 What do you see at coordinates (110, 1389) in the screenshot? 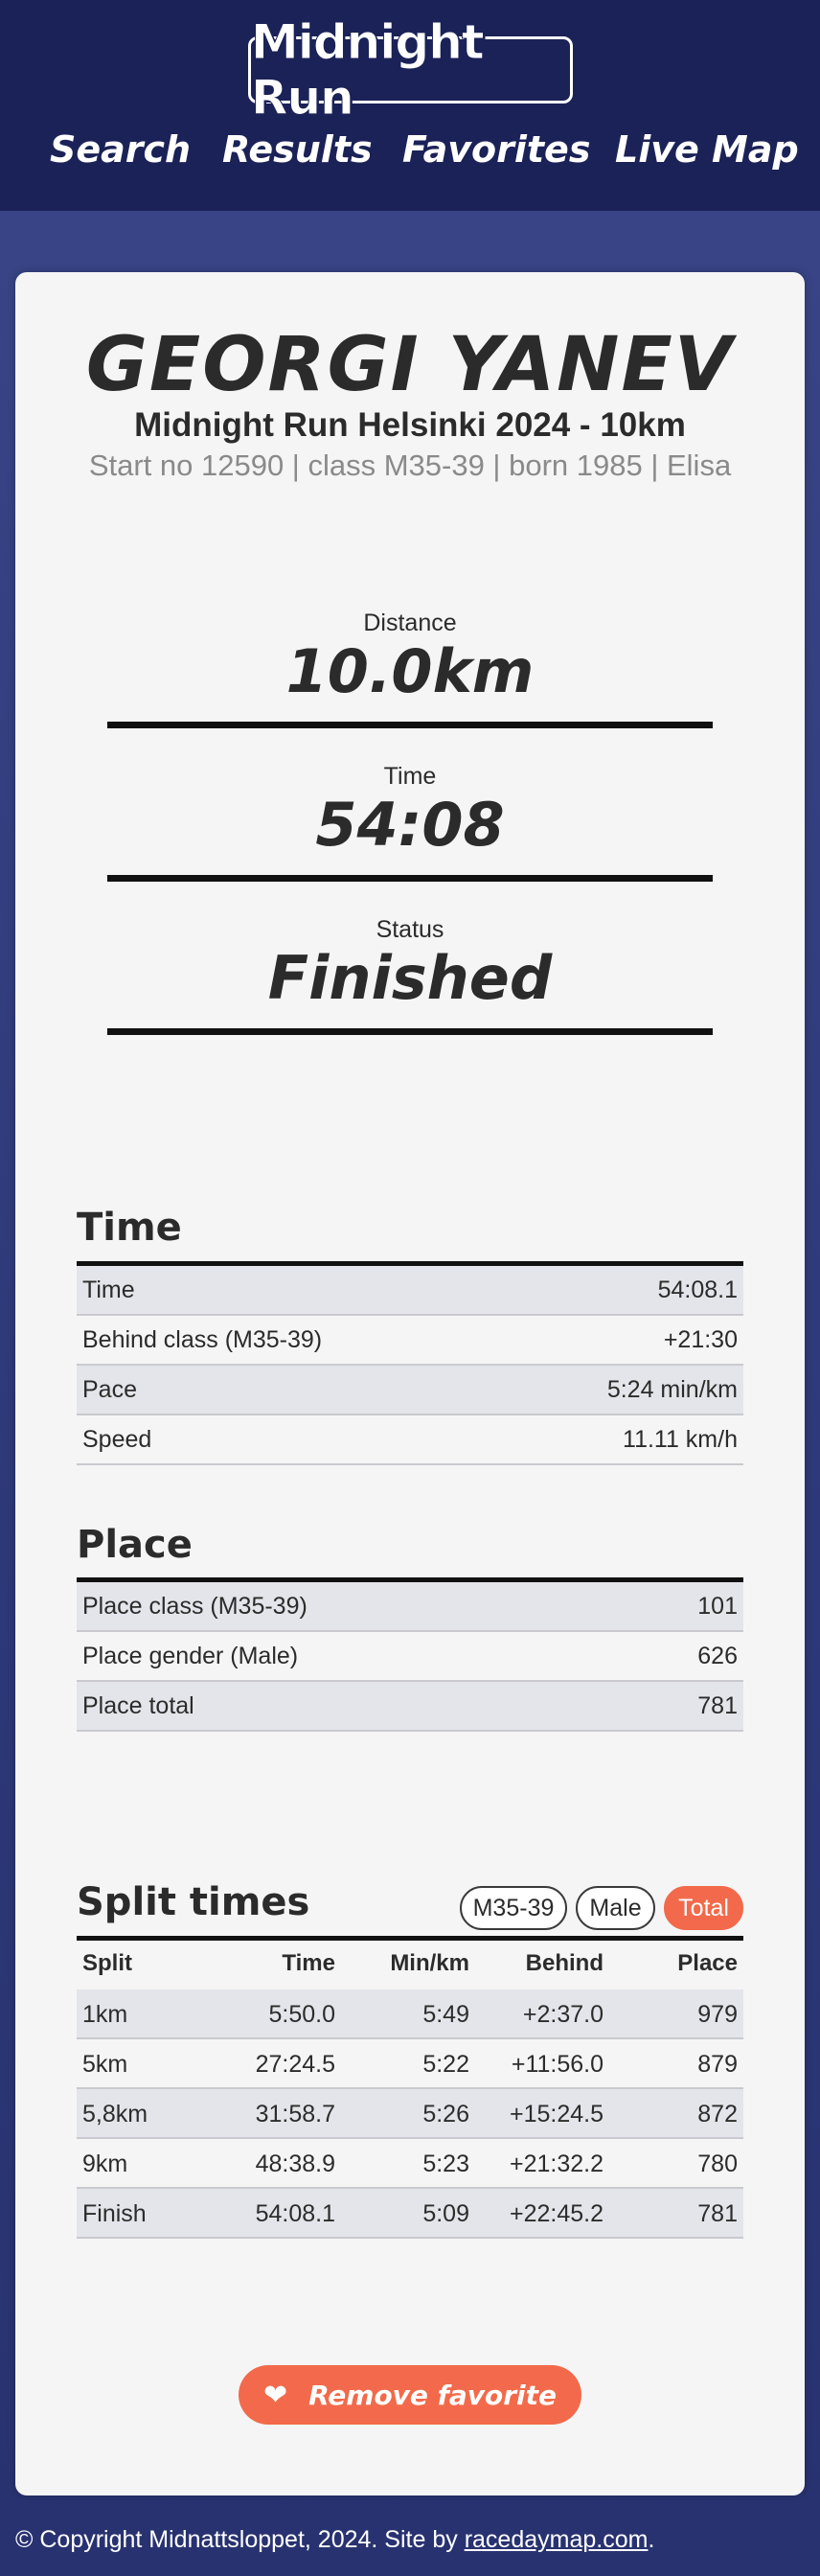
I see `row-label: Pace` at bounding box center [110, 1389].